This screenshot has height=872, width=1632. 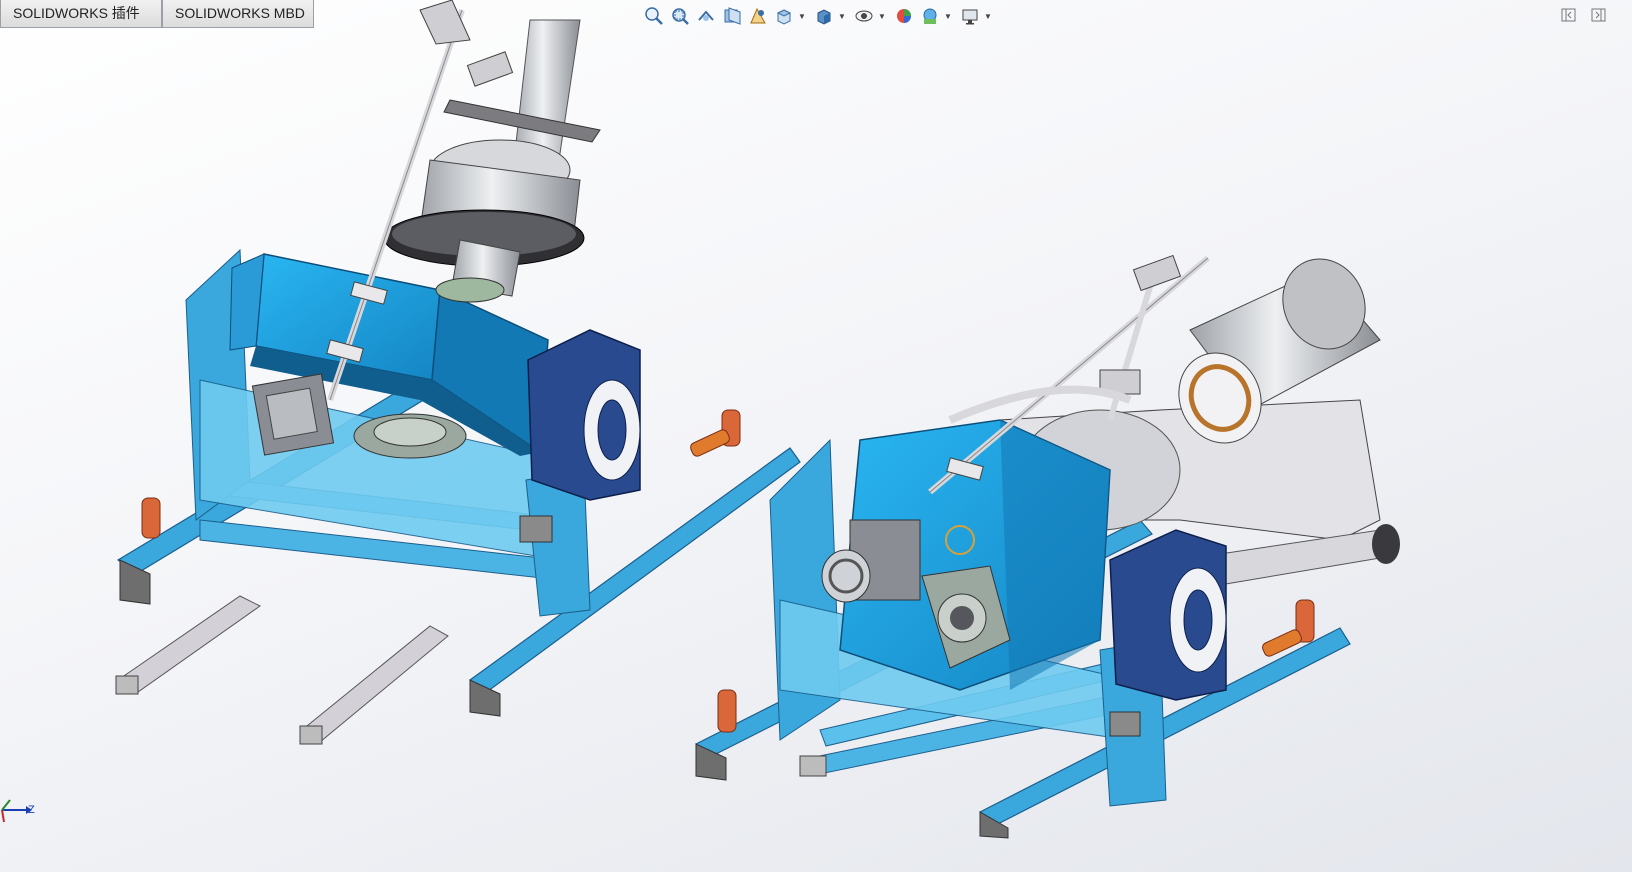 What do you see at coordinates (654, 16) in the screenshot?
I see `zoom-to-fit-icon` at bounding box center [654, 16].